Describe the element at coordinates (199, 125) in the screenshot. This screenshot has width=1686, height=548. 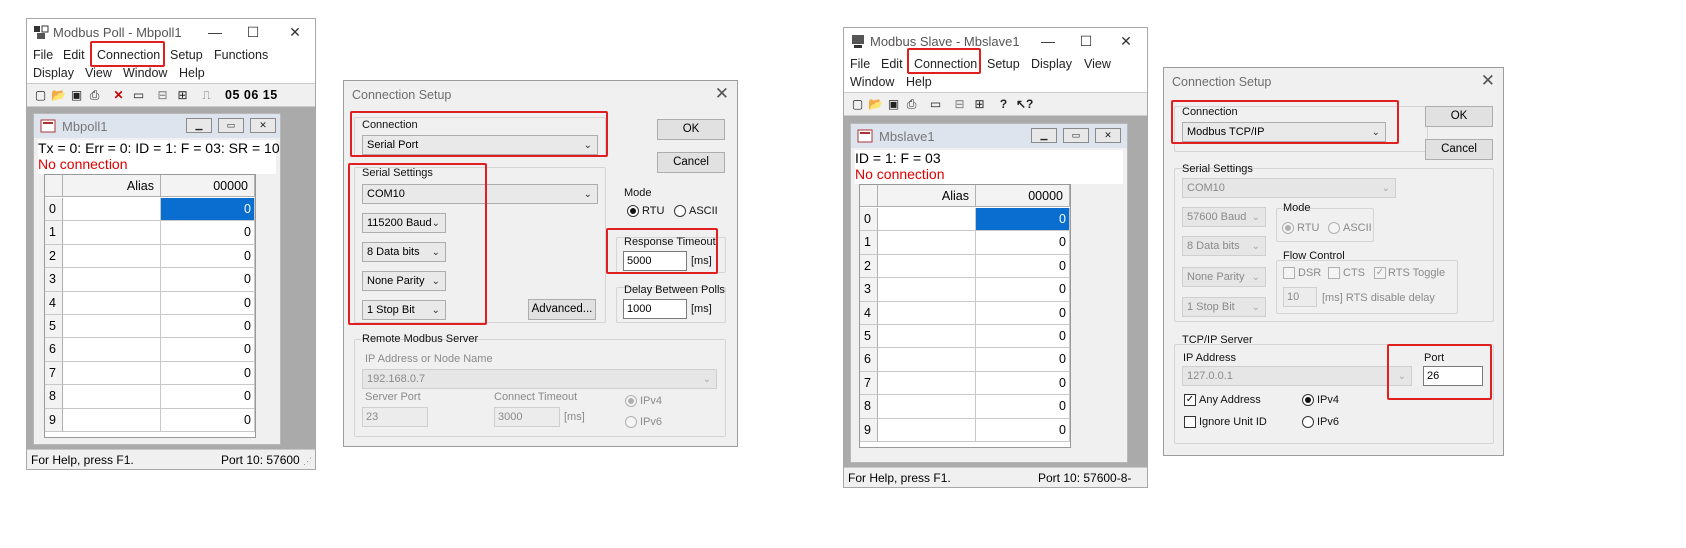
I see `child-minimize-button: ▁` at that location.